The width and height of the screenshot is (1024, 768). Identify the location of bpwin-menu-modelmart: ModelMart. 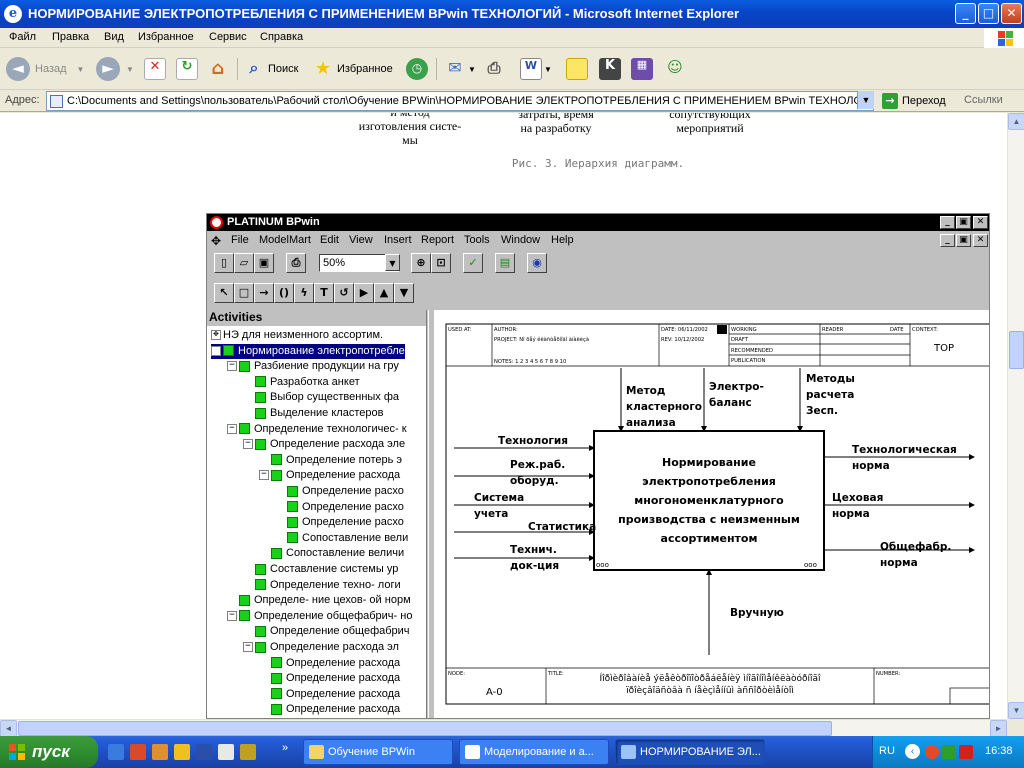
(285, 240).